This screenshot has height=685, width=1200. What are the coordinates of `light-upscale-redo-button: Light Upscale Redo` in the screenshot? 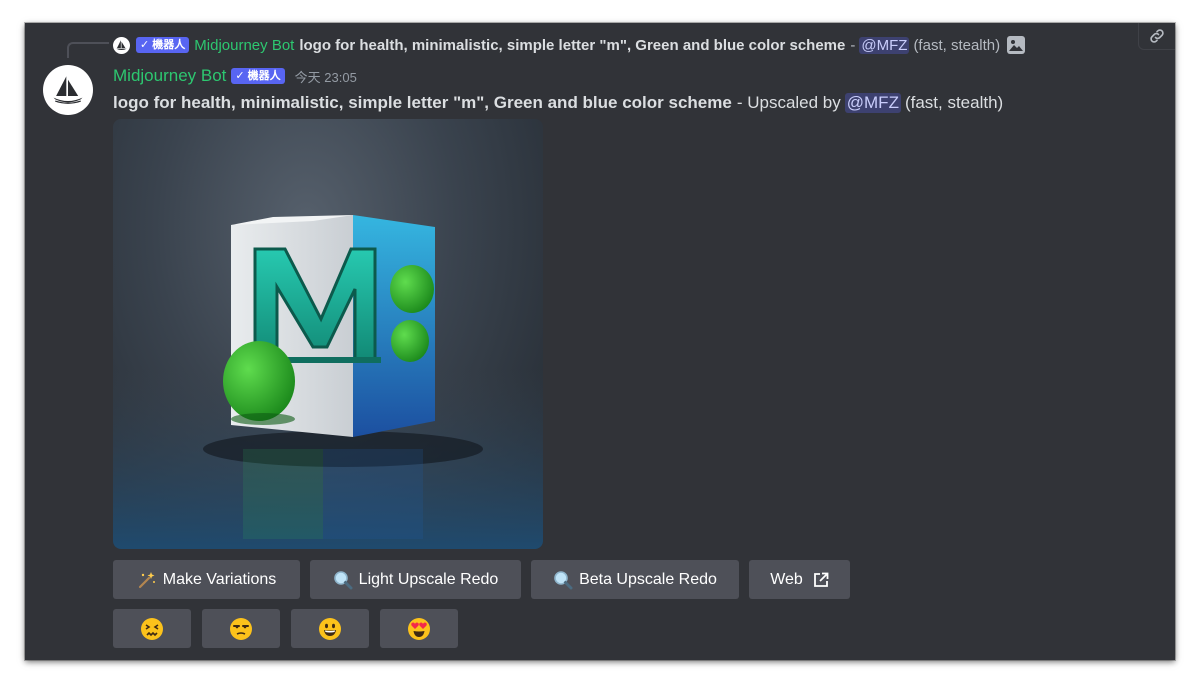 It's located at (415, 579).